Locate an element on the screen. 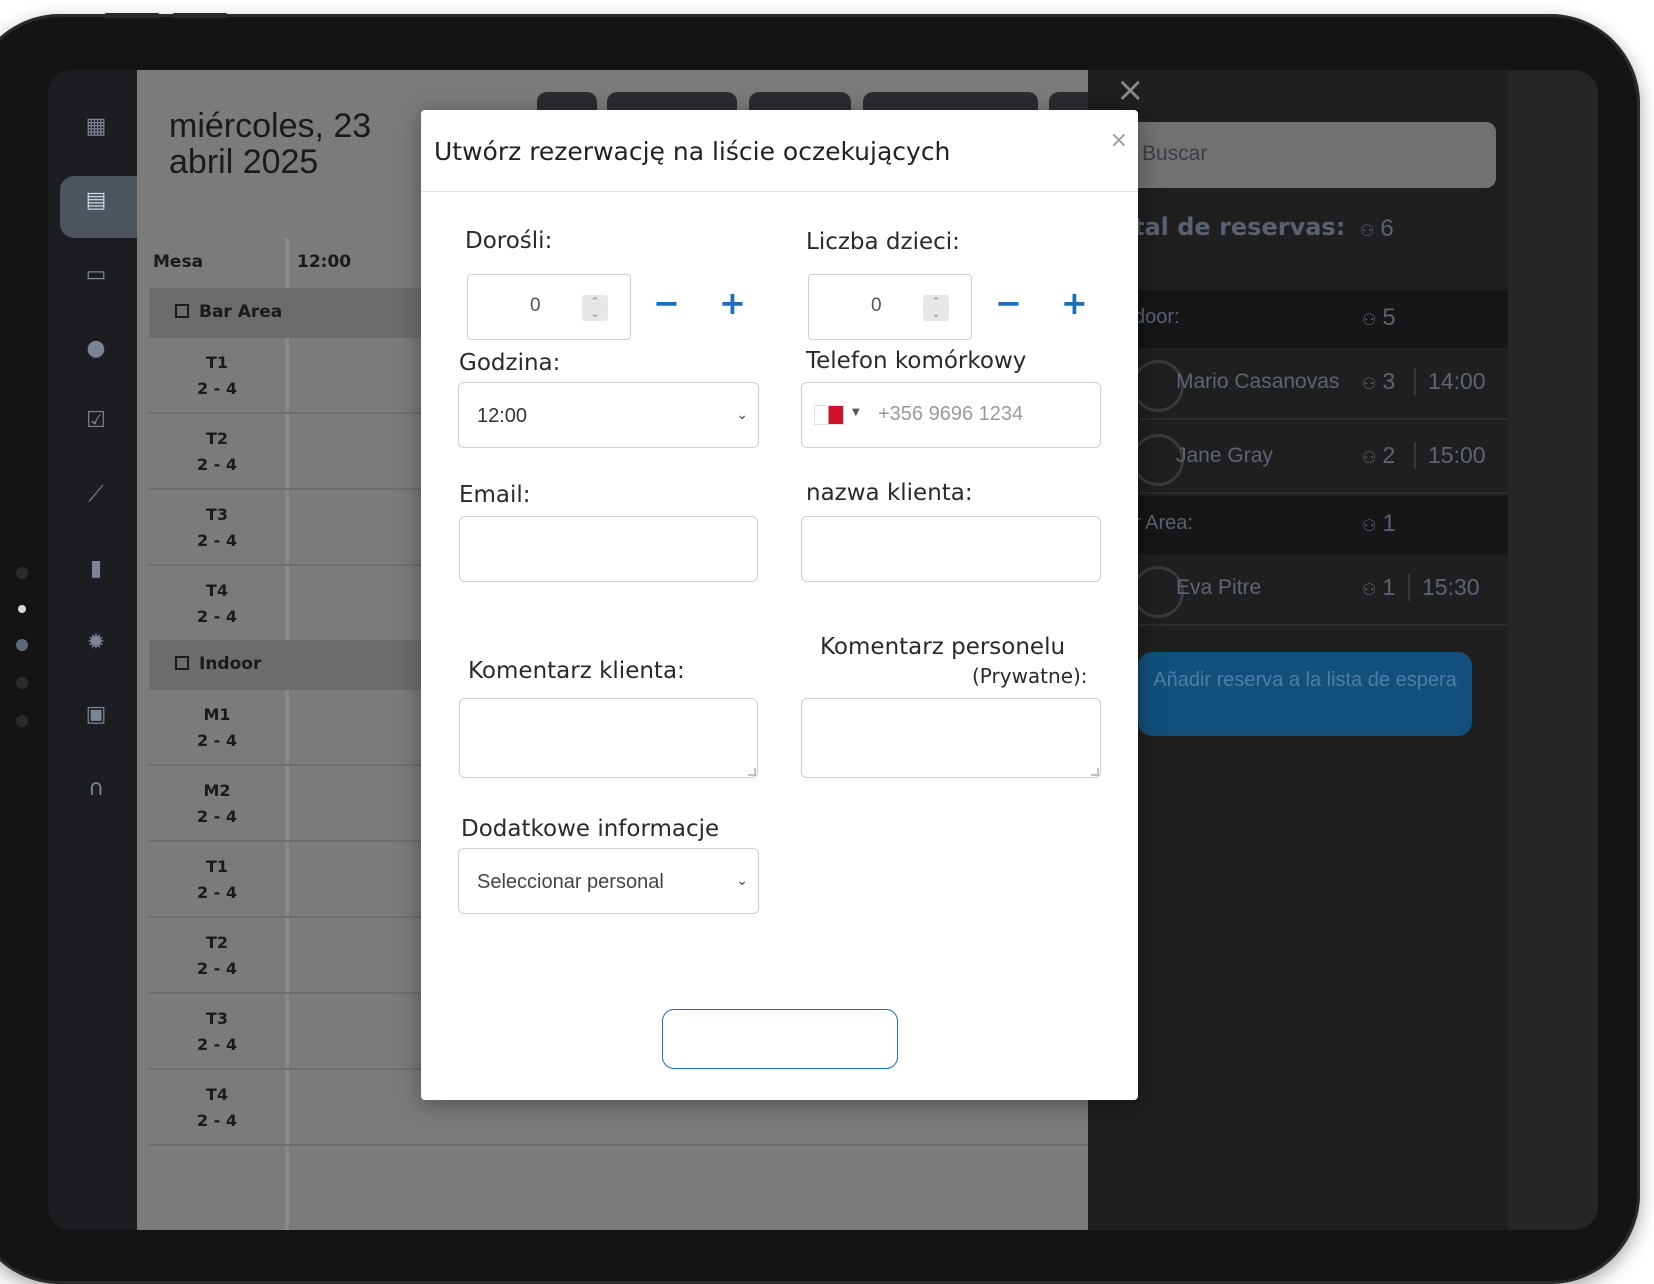 Image resolution: width=1654 pixels, height=1284 pixels. waitlist-entry: Mario Casanovas ⚇ 3 14:00 is located at coordinates (1298, 384).